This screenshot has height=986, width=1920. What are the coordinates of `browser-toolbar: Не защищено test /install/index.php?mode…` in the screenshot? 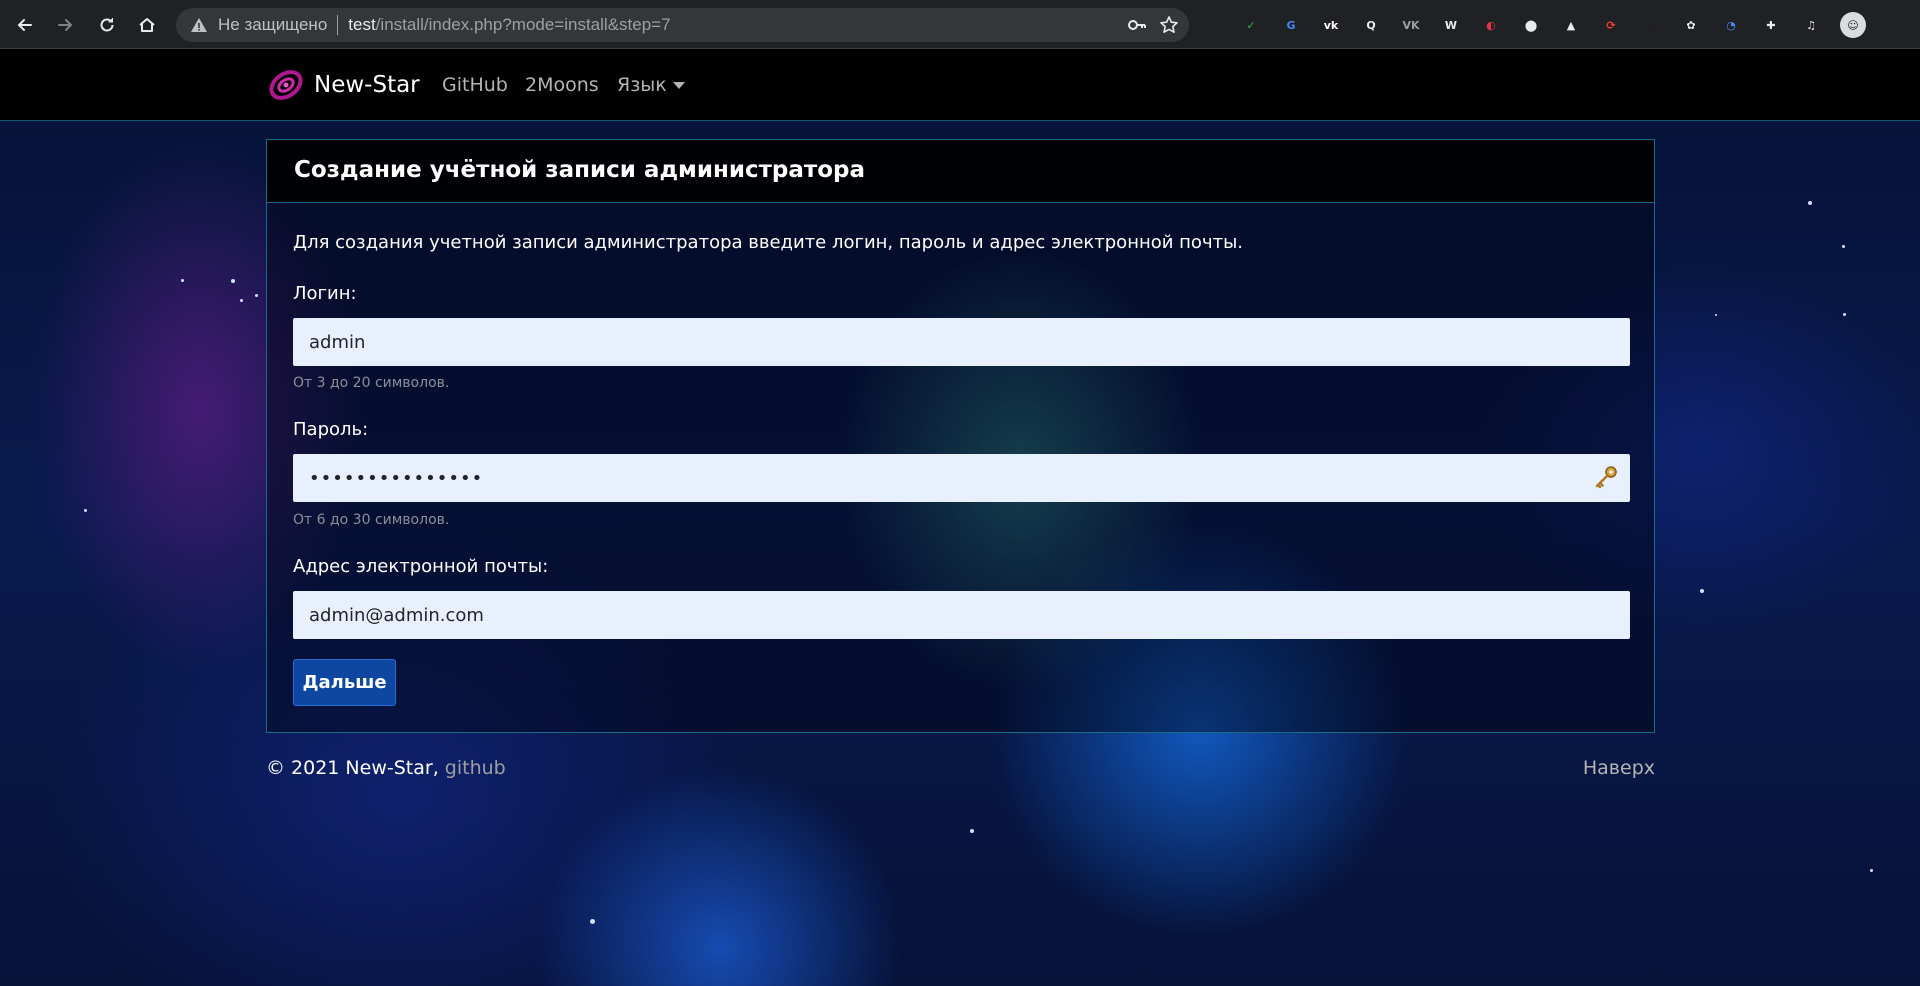 It's located at (960, 24).